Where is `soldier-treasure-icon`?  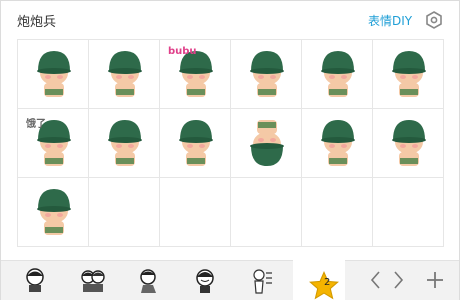
soldier-treasure-icon is located at coordinates (338, 74).